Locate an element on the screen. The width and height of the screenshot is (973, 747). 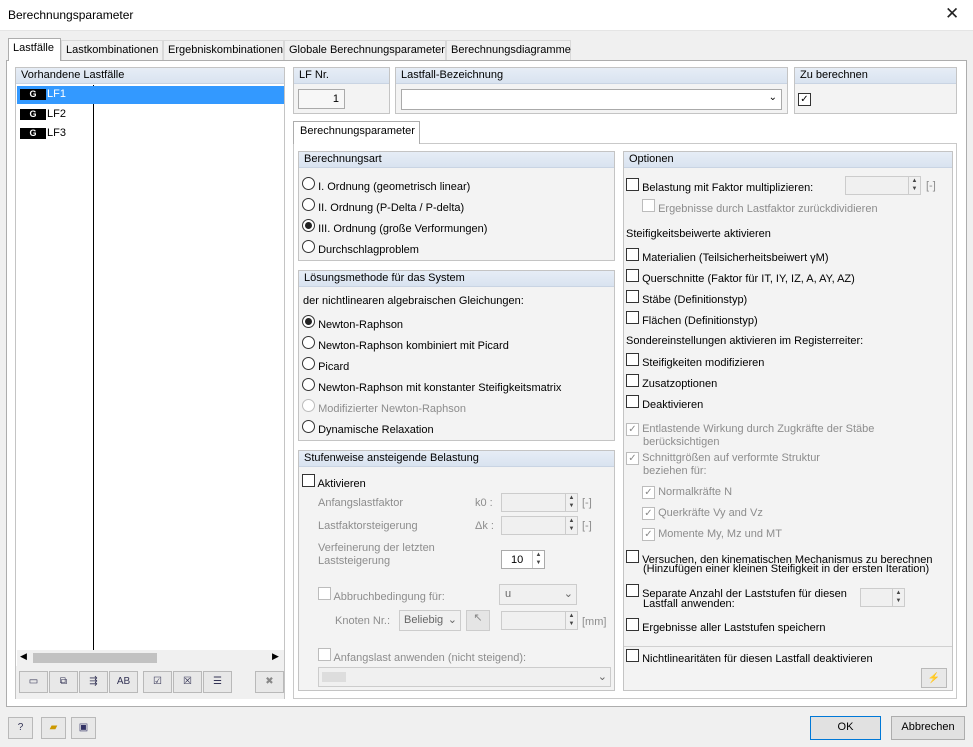
radio-newton-picard: Newton-Raphson kombiniert mit Picard is located at coordinates (405, 344).